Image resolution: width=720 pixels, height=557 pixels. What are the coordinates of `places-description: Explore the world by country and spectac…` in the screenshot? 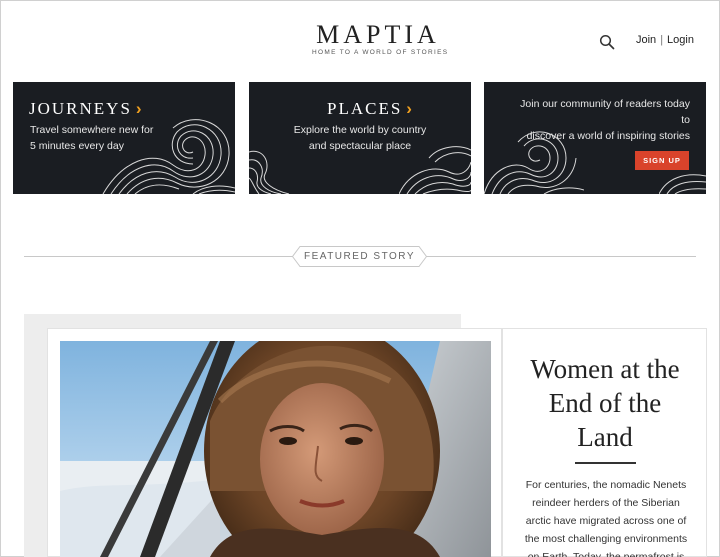 It's located at (360, 138).